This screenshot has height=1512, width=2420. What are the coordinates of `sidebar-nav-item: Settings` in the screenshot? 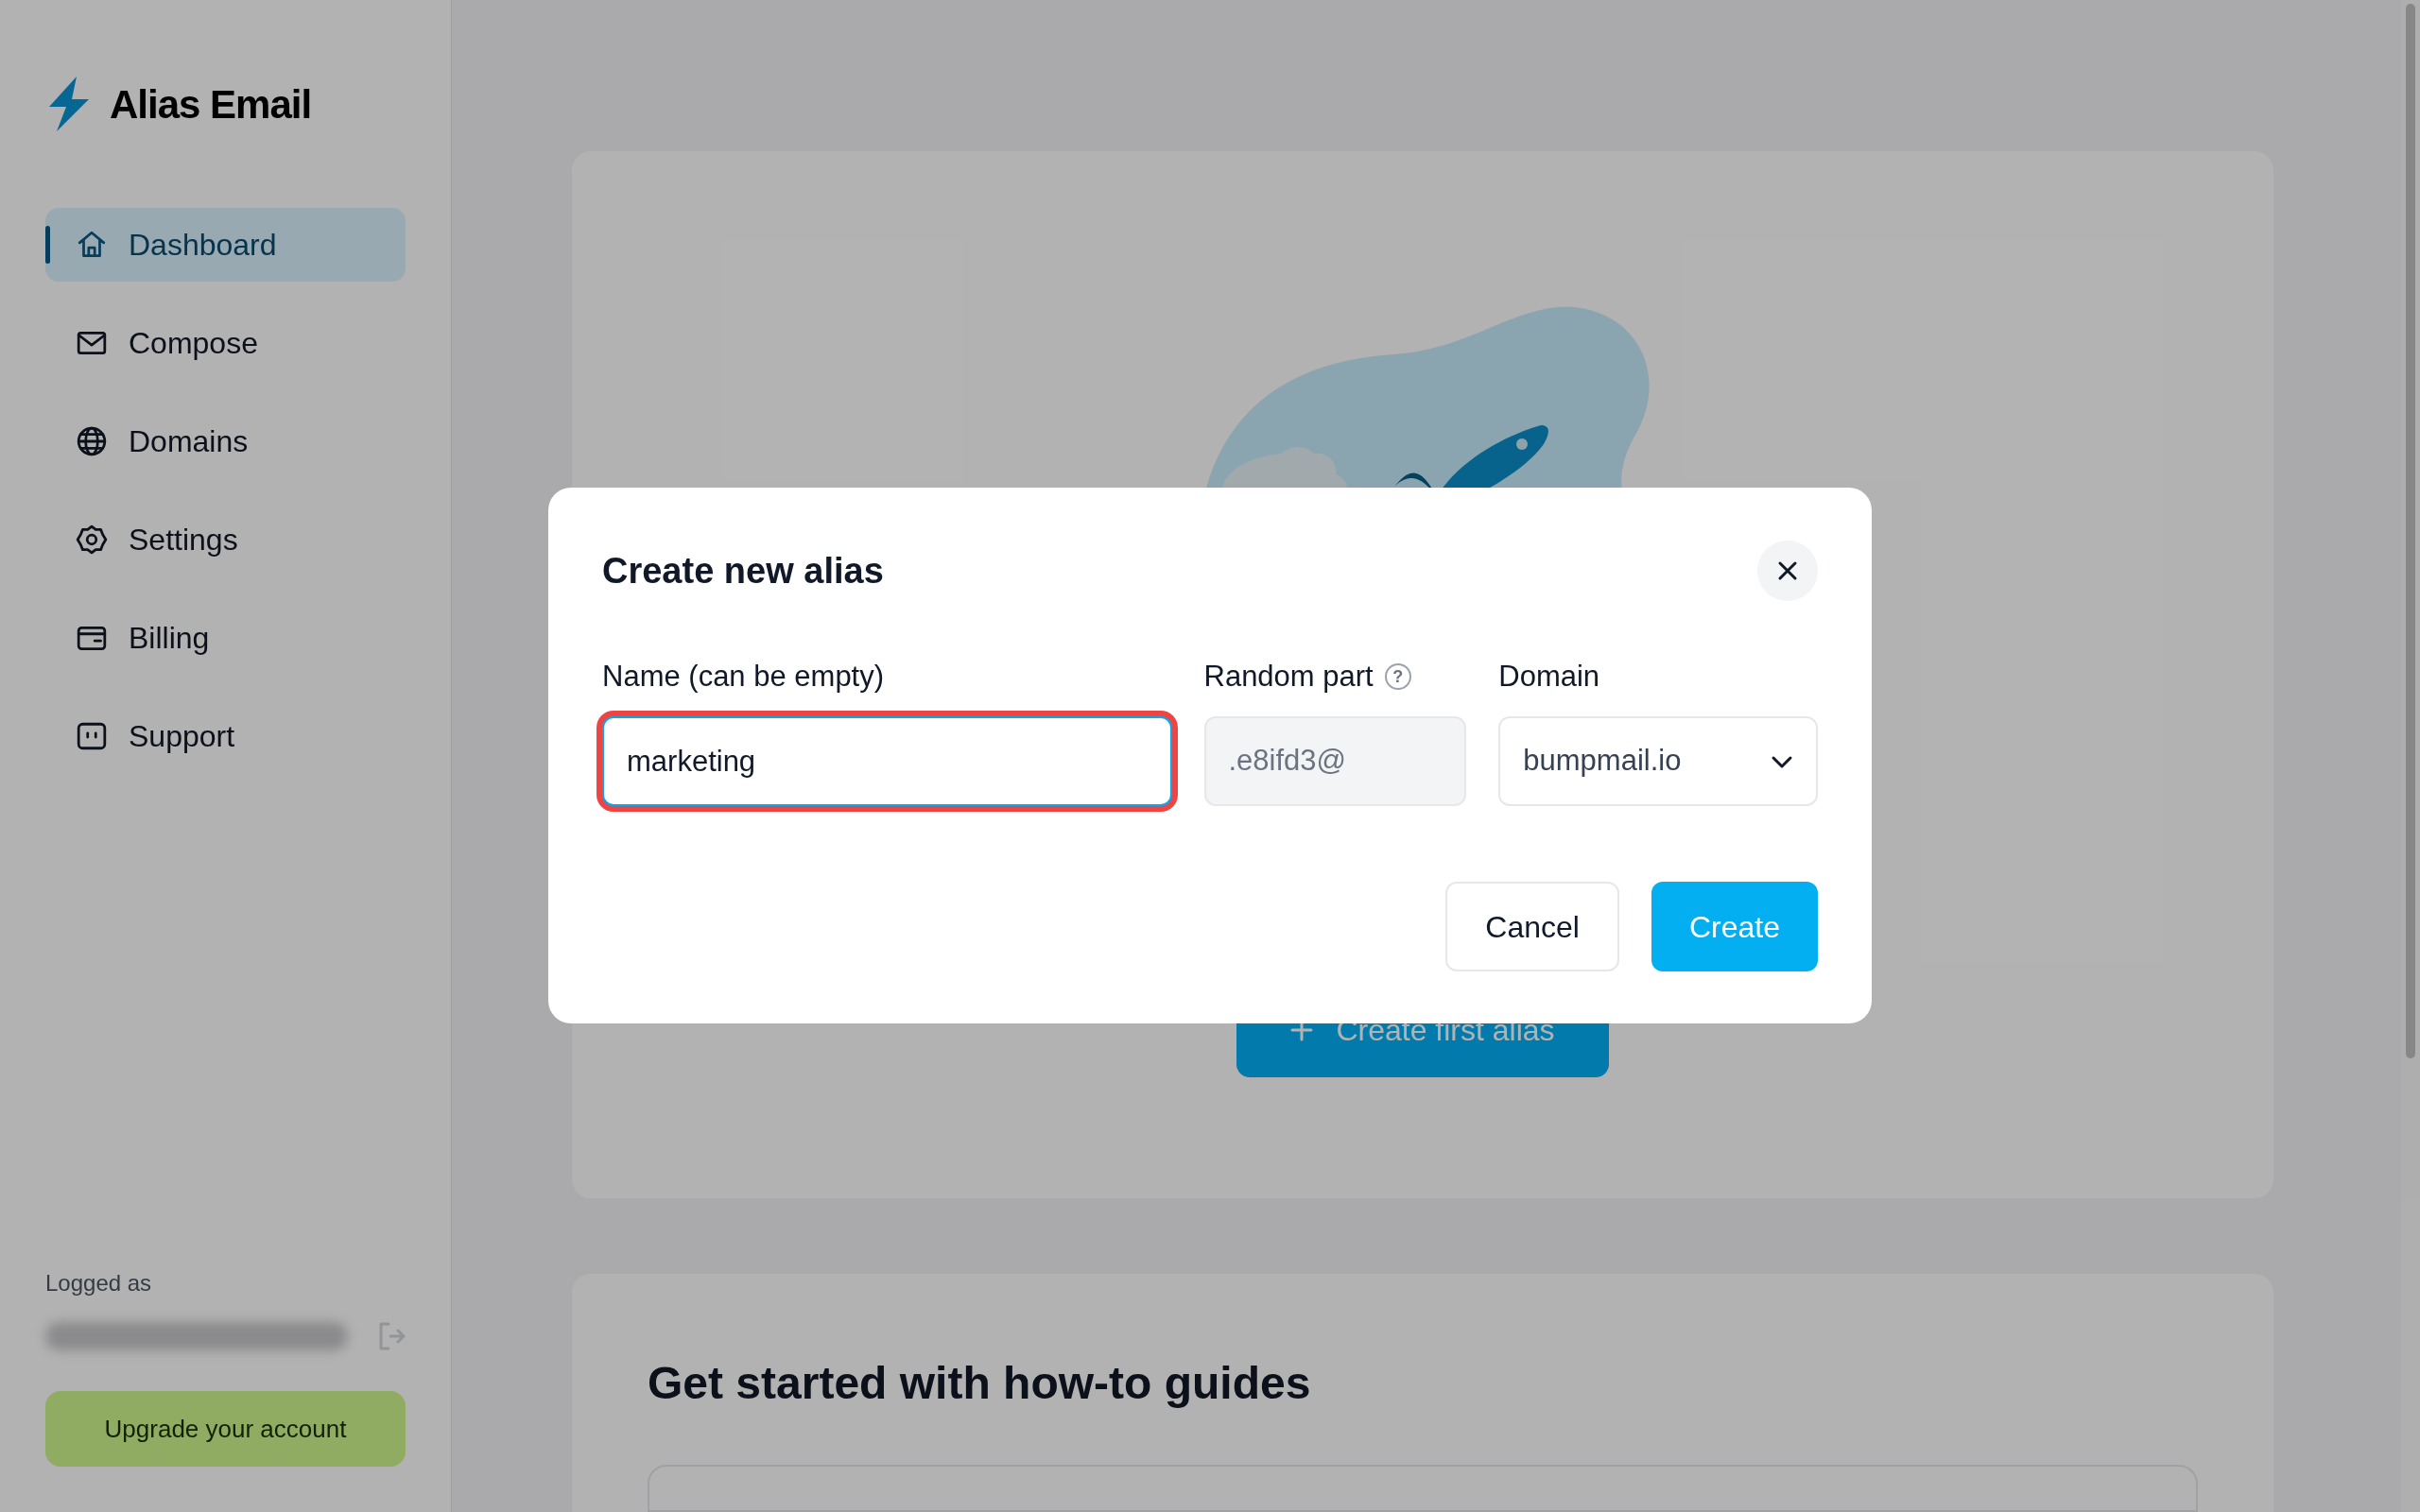 It's located at (226, 539).